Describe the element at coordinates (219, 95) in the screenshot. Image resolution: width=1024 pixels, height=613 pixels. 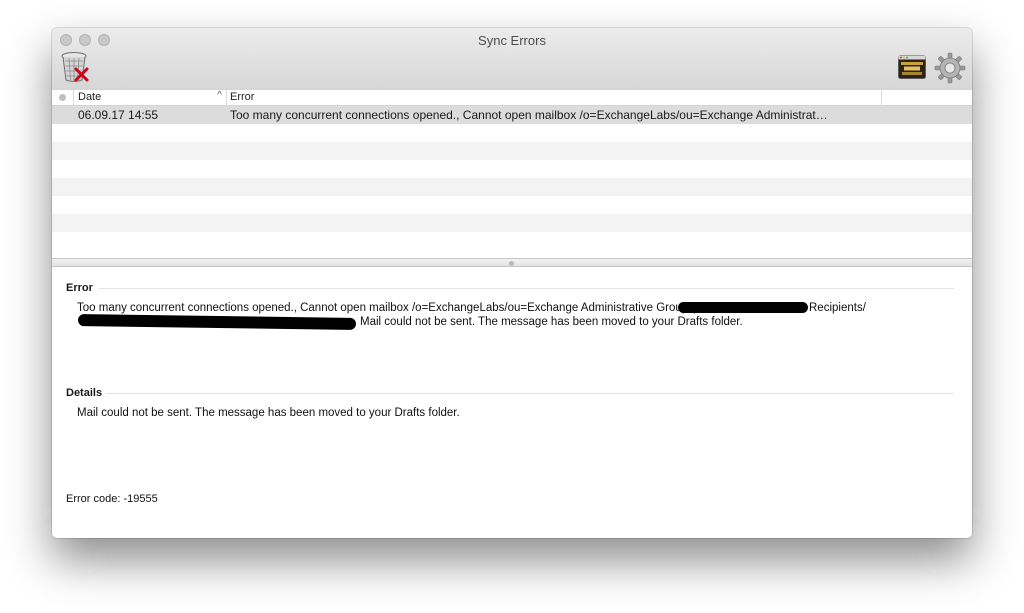
I see `sort-ascending-icon: ^` at that location.